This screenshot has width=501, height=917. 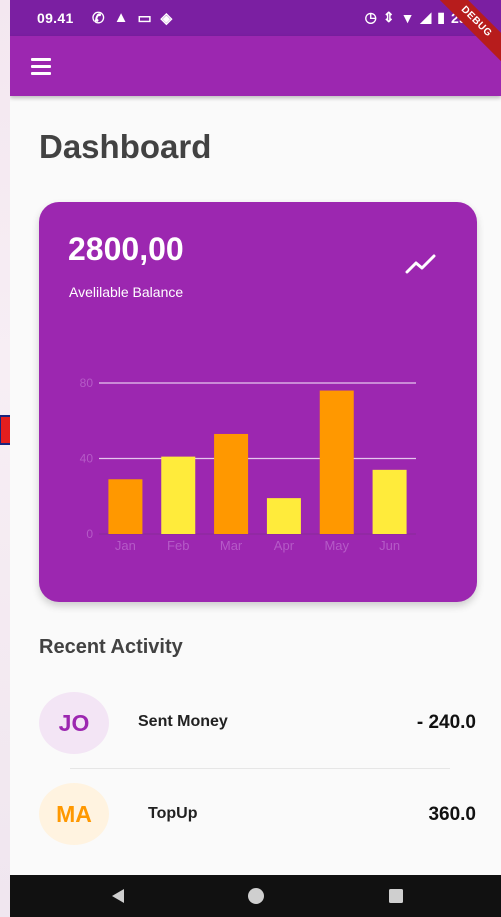 What do you see at coordinates (41, 66) in the screenshot?
I see `menu-icon` at bounding box center [41, 66].